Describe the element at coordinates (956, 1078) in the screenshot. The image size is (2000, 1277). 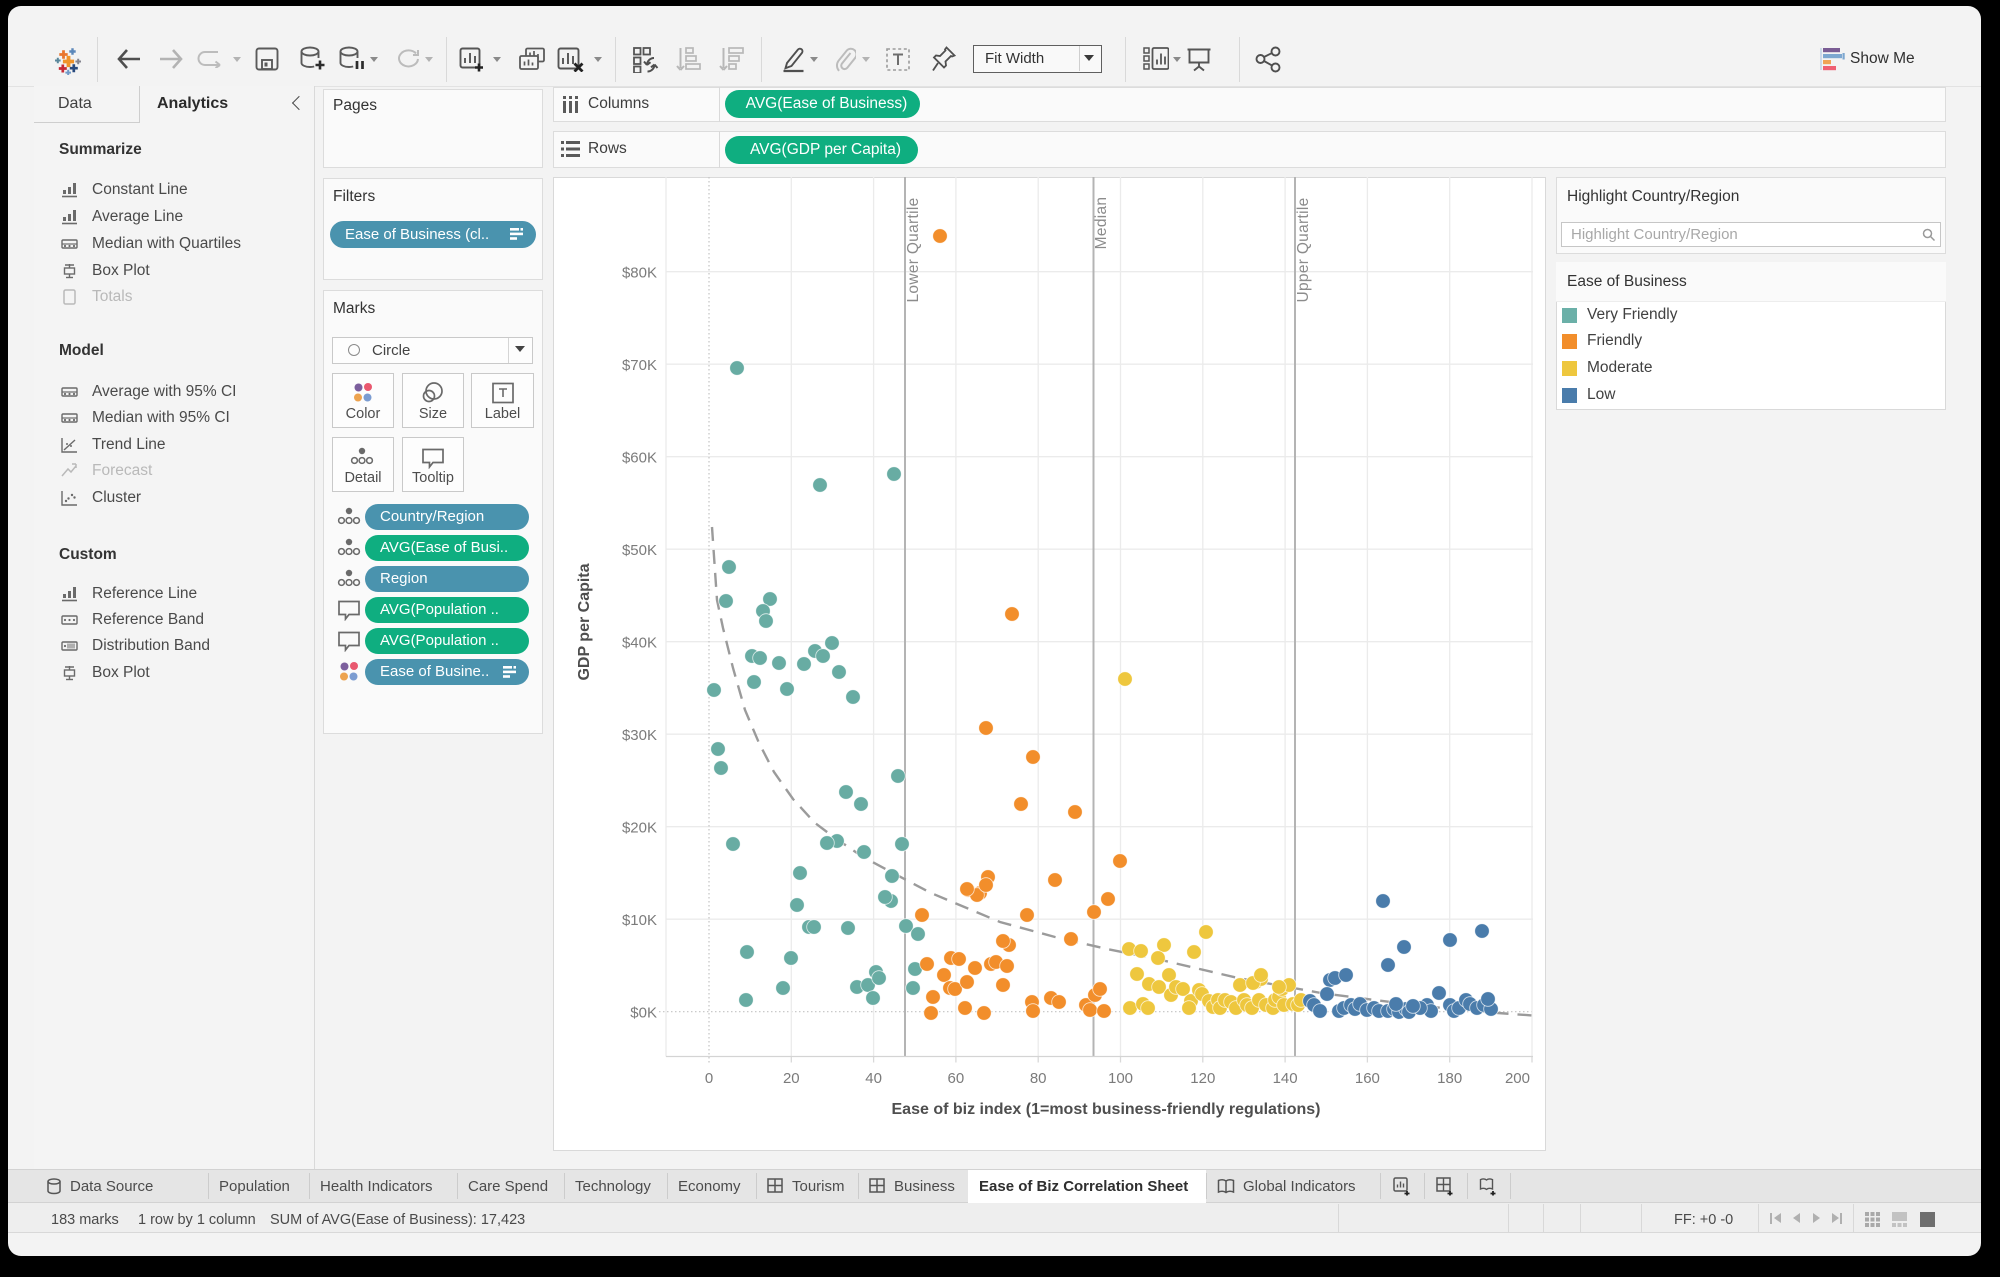
I see `svg-text: 60` at that location.